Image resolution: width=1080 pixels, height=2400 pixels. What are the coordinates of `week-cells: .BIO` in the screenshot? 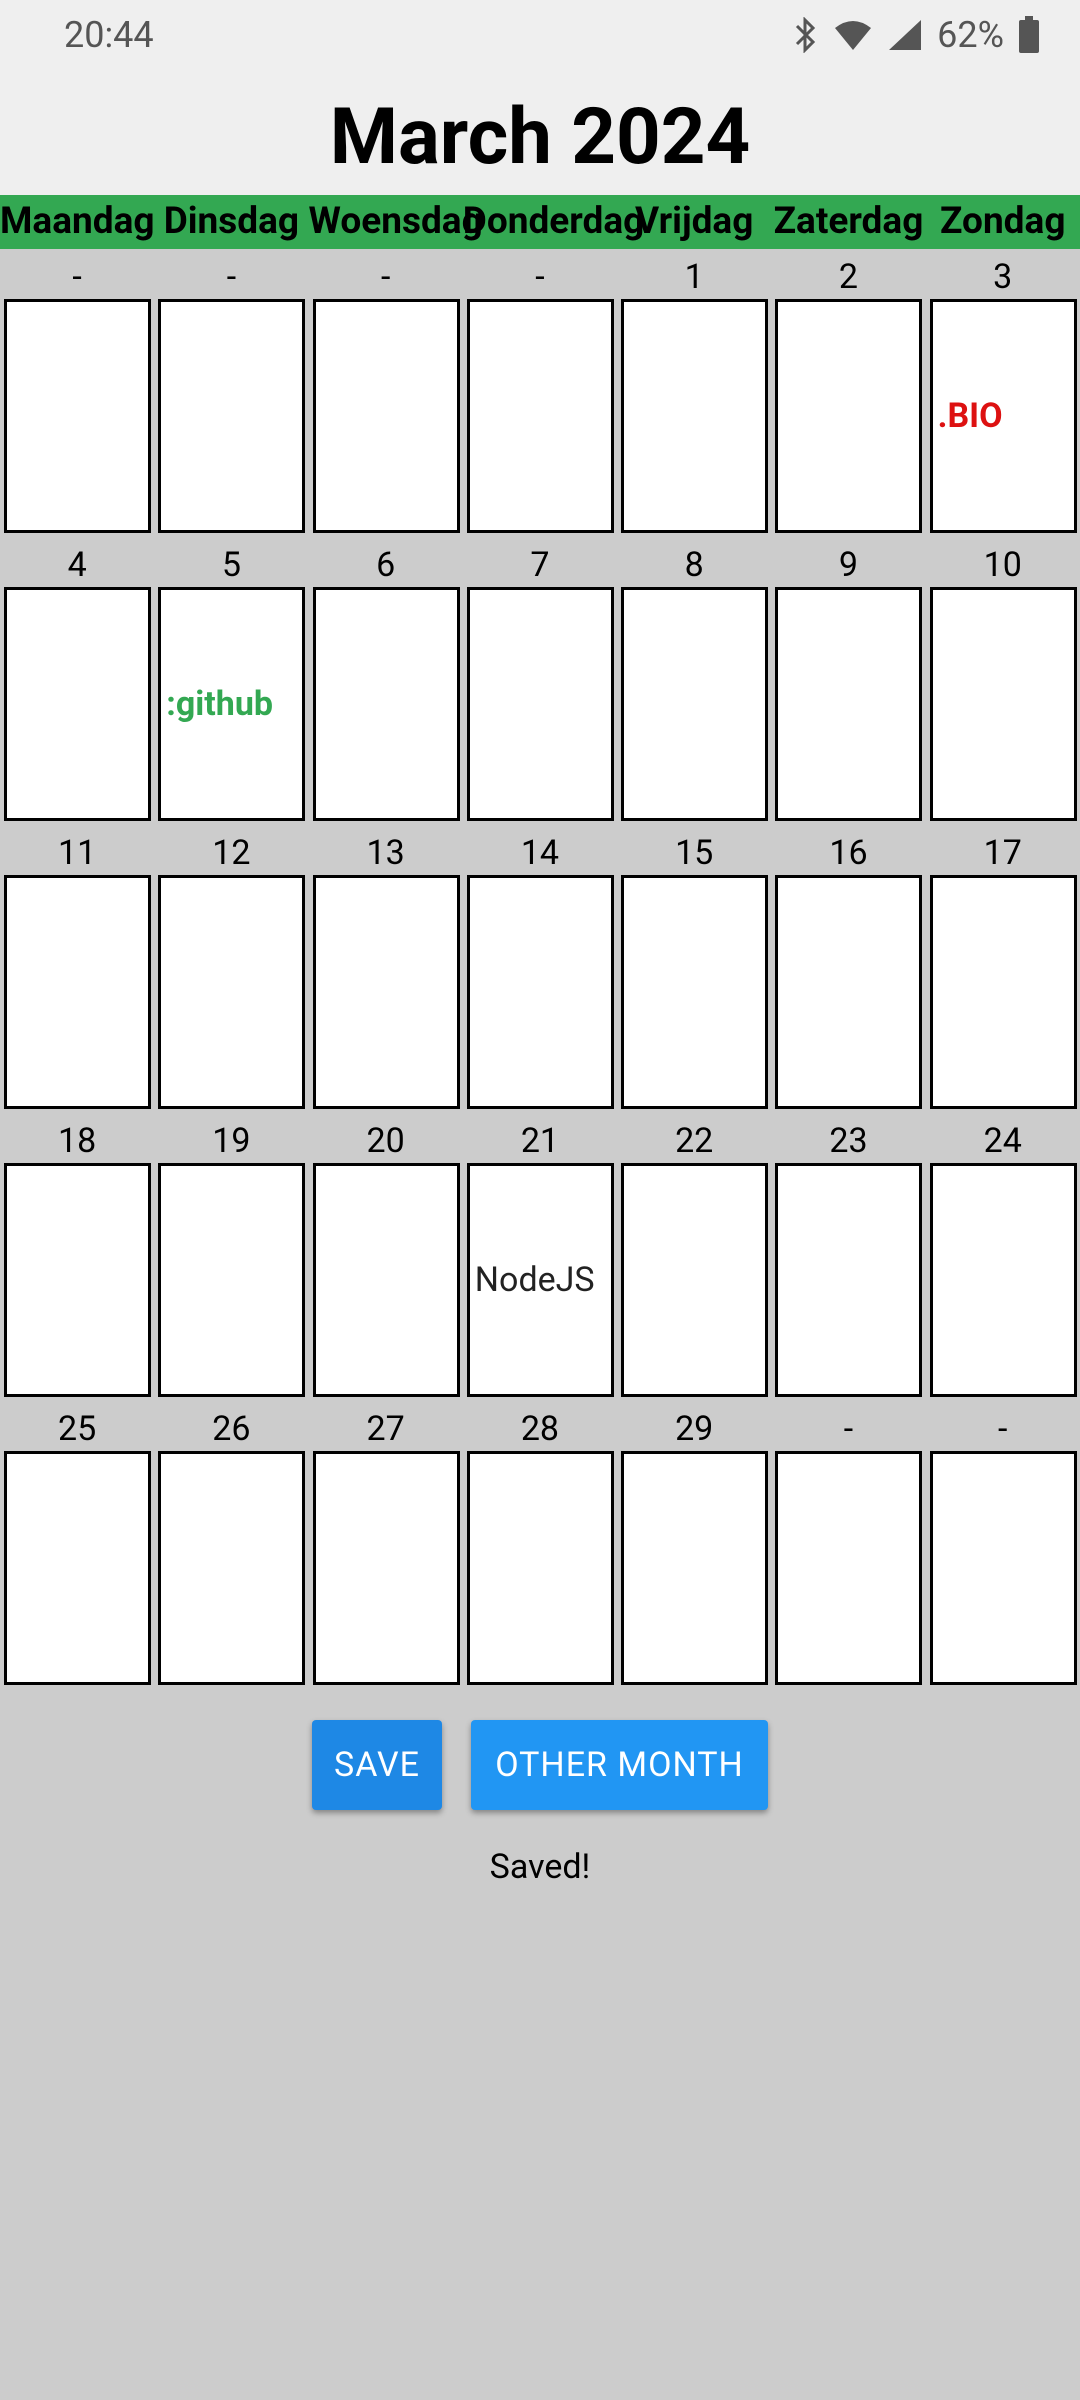 It's located at (540, 417).